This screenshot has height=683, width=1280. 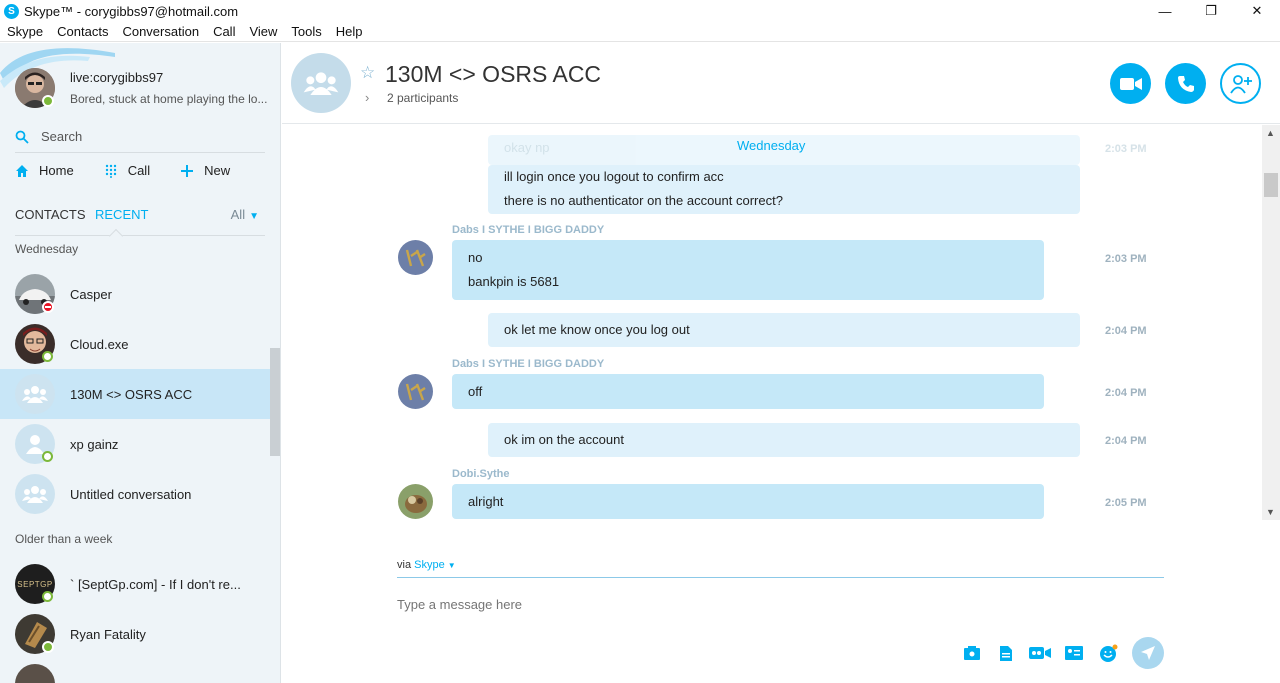 What do you see at coordinates (367, 73) in the screenshot?
I see `favorite-star-icon: ☆` at bounding box center [367, 73].